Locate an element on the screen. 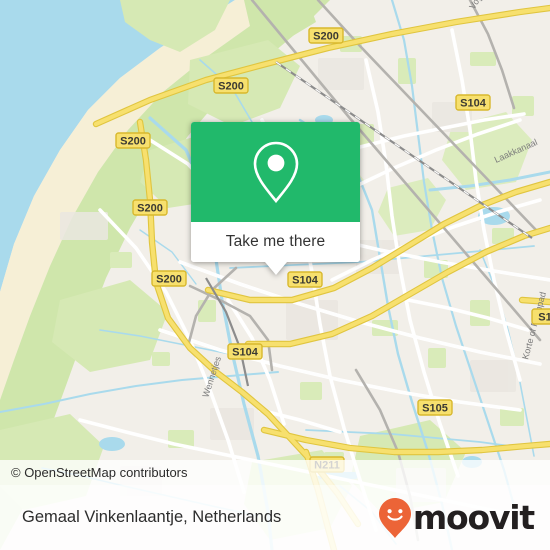 The height and width of the screenshot is (550, 550). moovit-logo: moovit is located at coordinates (464, 518).